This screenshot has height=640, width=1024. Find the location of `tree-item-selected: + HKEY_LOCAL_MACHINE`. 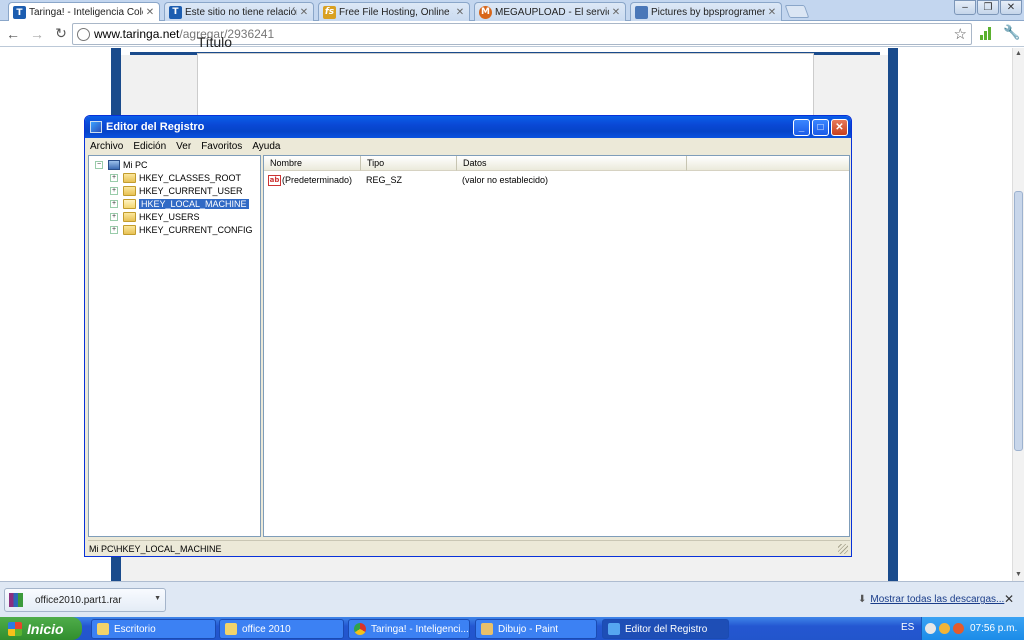

tree-item-selected: + HKEY_LOCAL_MACHINE is located at coordinates (180, 203).